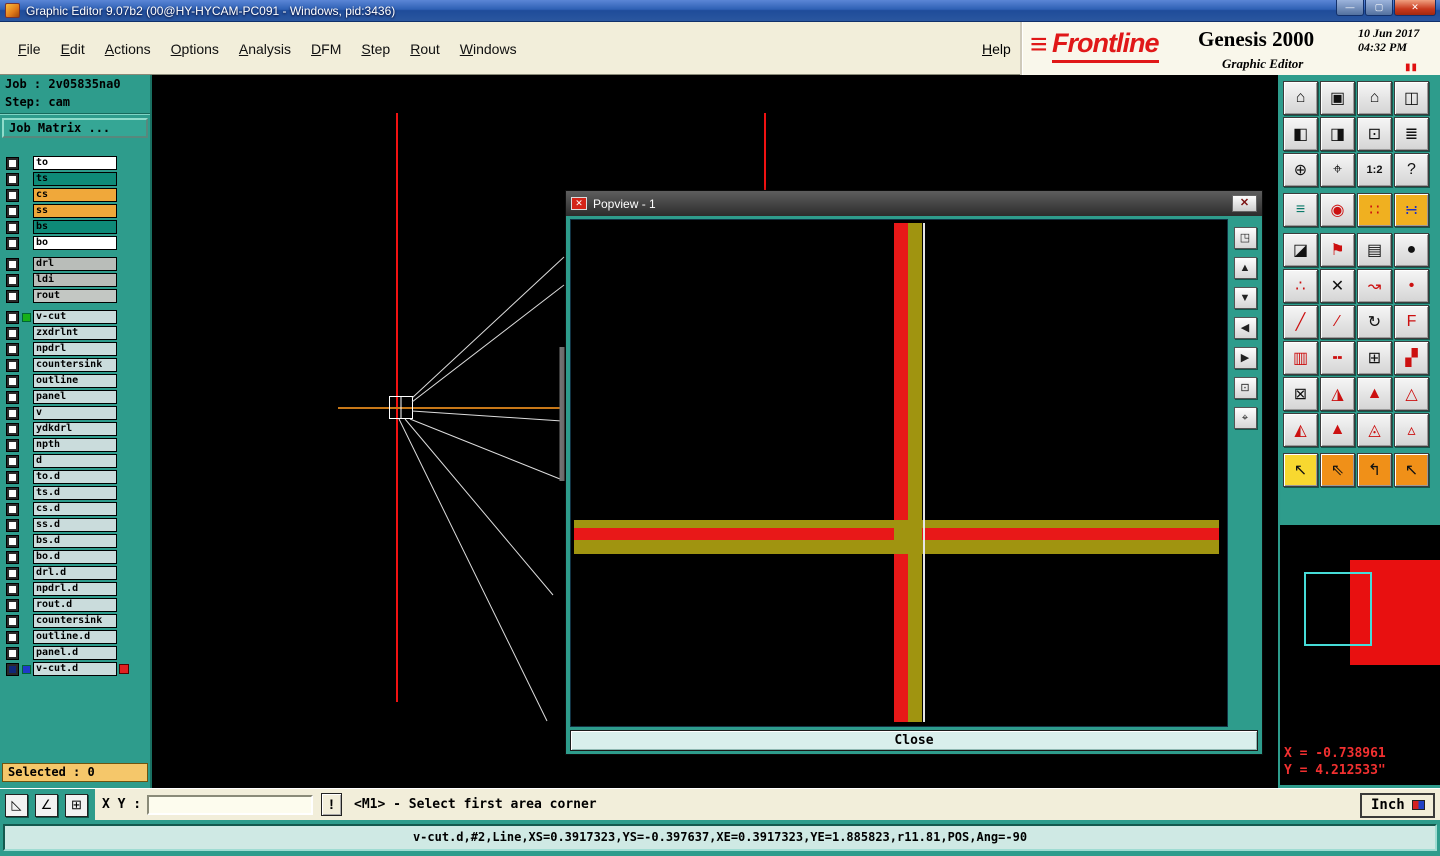 The width and height of the screenshot is (1440, 856). I want to click on layer-row: rout.d, so click(75, 605).